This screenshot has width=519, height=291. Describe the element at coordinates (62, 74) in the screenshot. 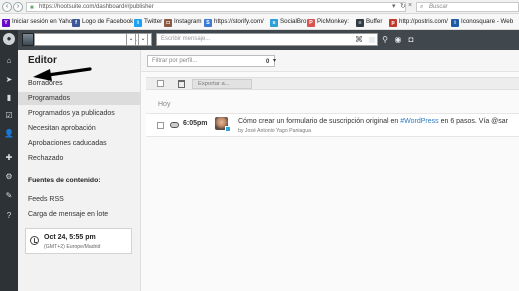

I see `annotation-arrow-icon` at that location.